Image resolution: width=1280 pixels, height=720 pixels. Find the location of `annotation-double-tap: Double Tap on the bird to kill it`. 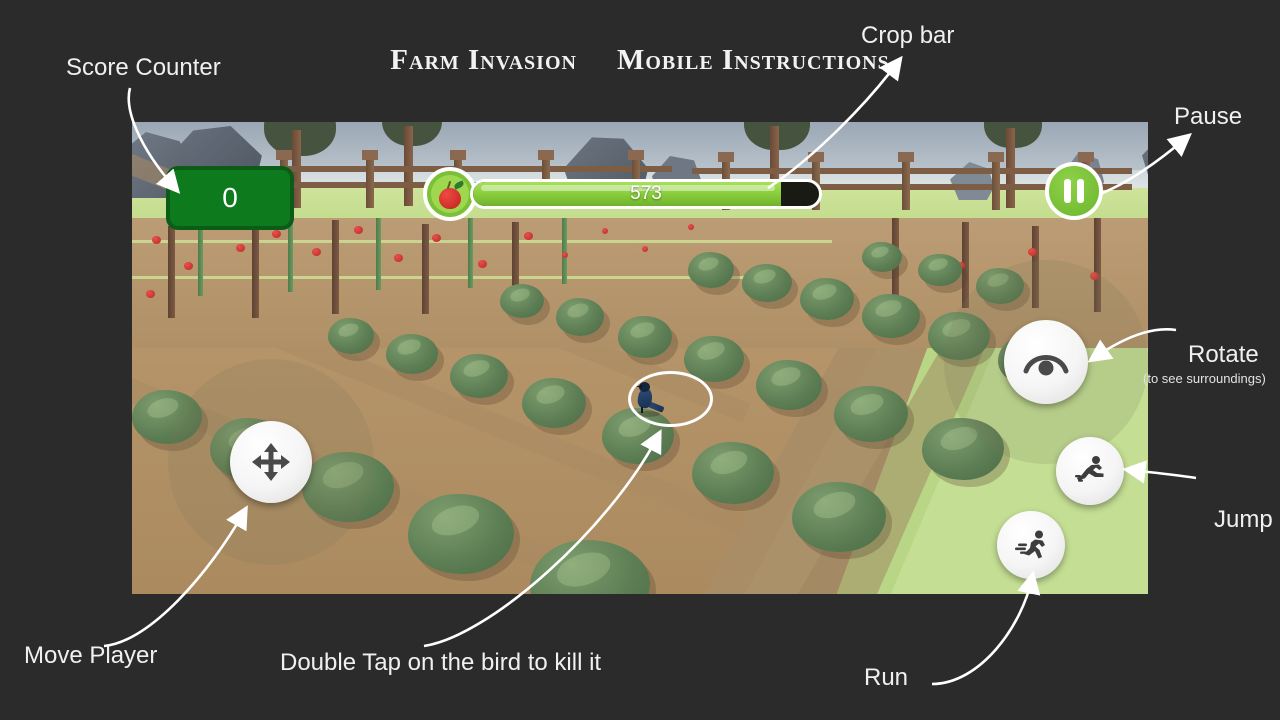

annotation-double-tap: Double Tap on the bird to kill it is located at coordinates (441, 662).